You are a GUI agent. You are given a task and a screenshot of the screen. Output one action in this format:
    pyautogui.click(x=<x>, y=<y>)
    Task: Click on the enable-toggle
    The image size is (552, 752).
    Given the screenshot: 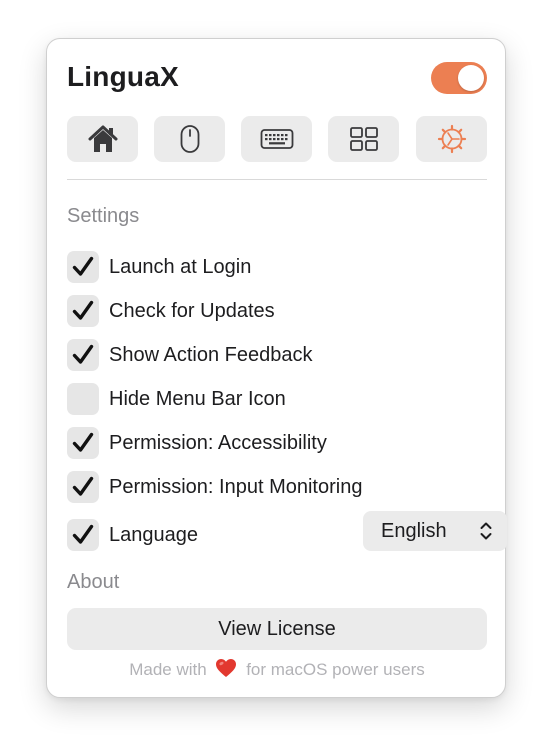 What is the action you would take?
    pyautogui.click(x=459, y=78)
    